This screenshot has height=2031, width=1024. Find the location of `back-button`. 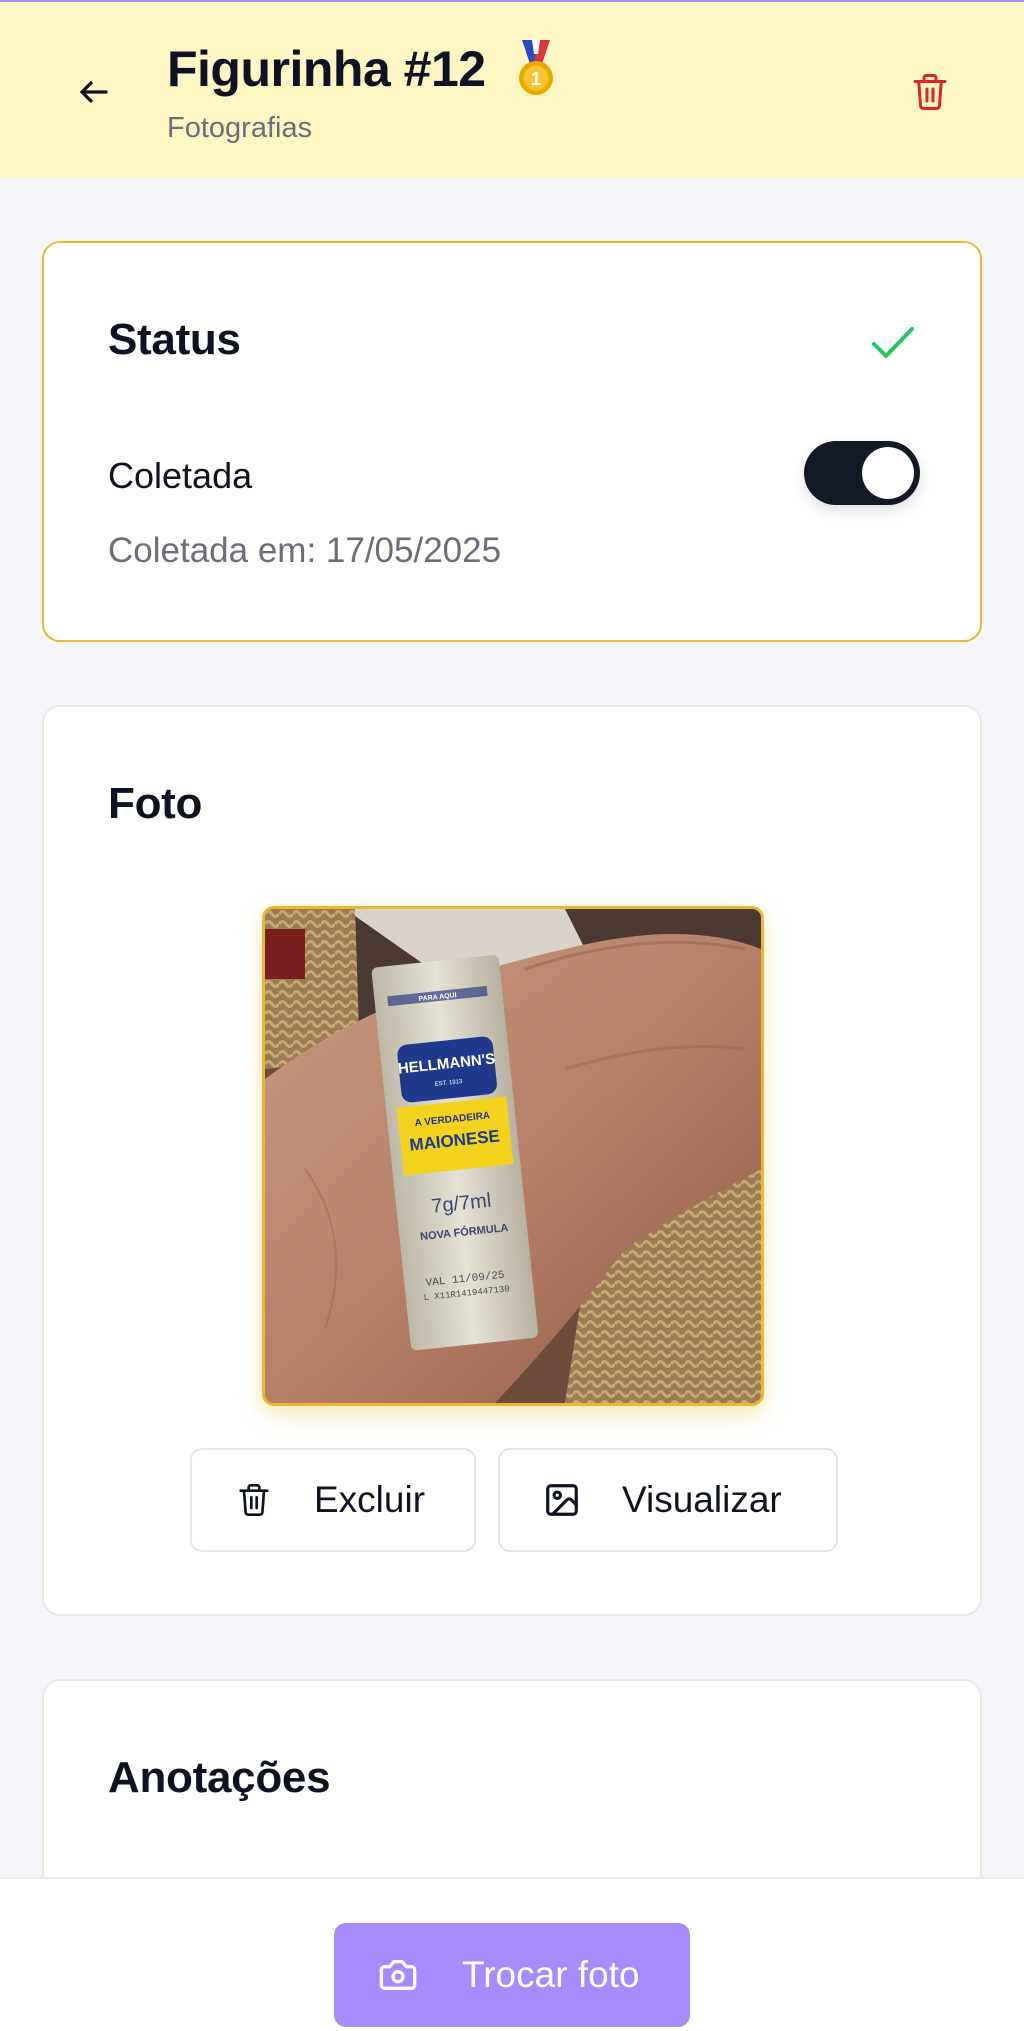

back-button is located at coordinates (94, 92).